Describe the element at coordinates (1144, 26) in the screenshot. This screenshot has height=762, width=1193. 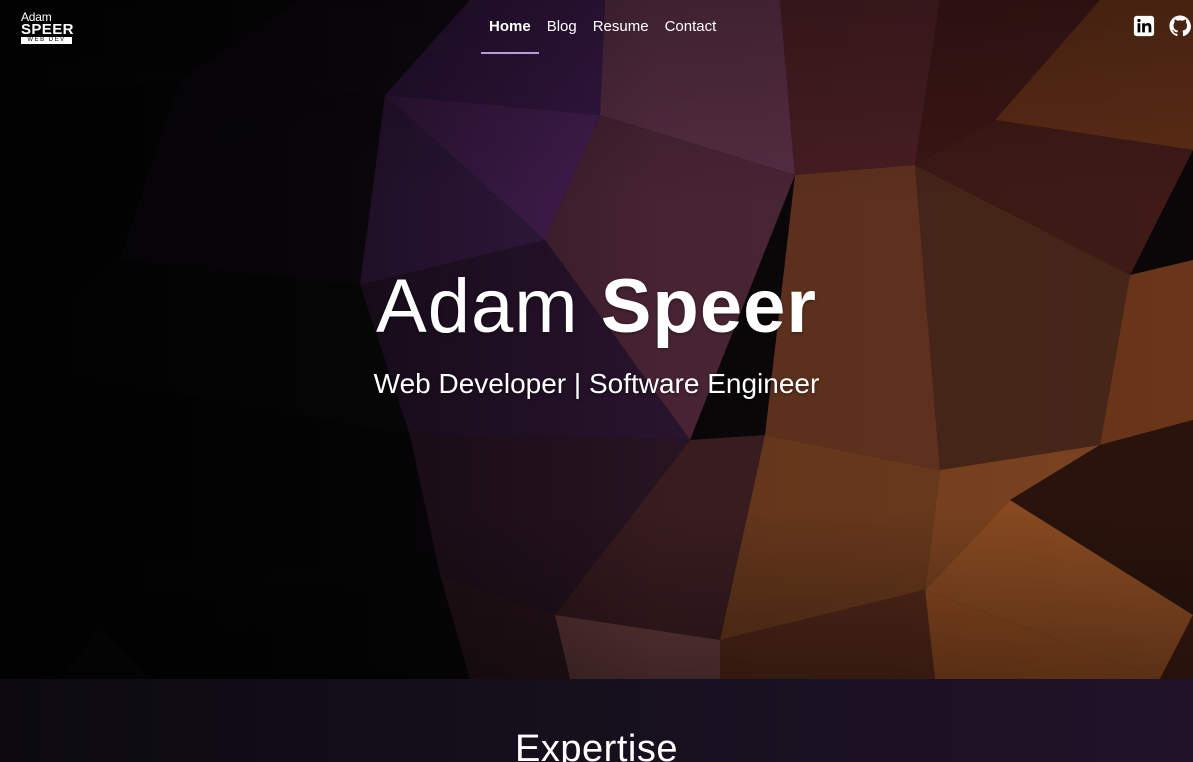
I see `linkedin-icon` at that location.